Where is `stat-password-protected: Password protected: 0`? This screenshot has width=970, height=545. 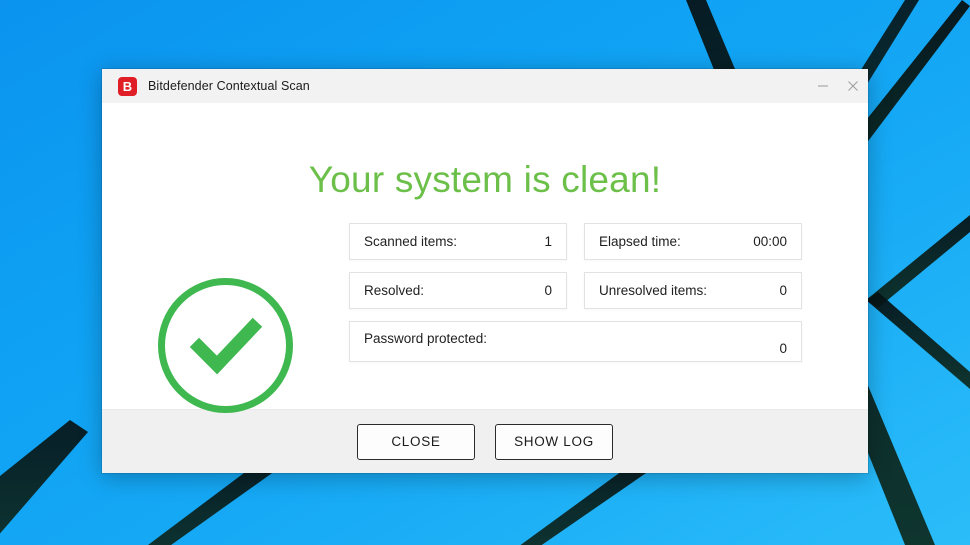
stat-password-protected: Password protected: 0 is located at coordinates (575, 341).